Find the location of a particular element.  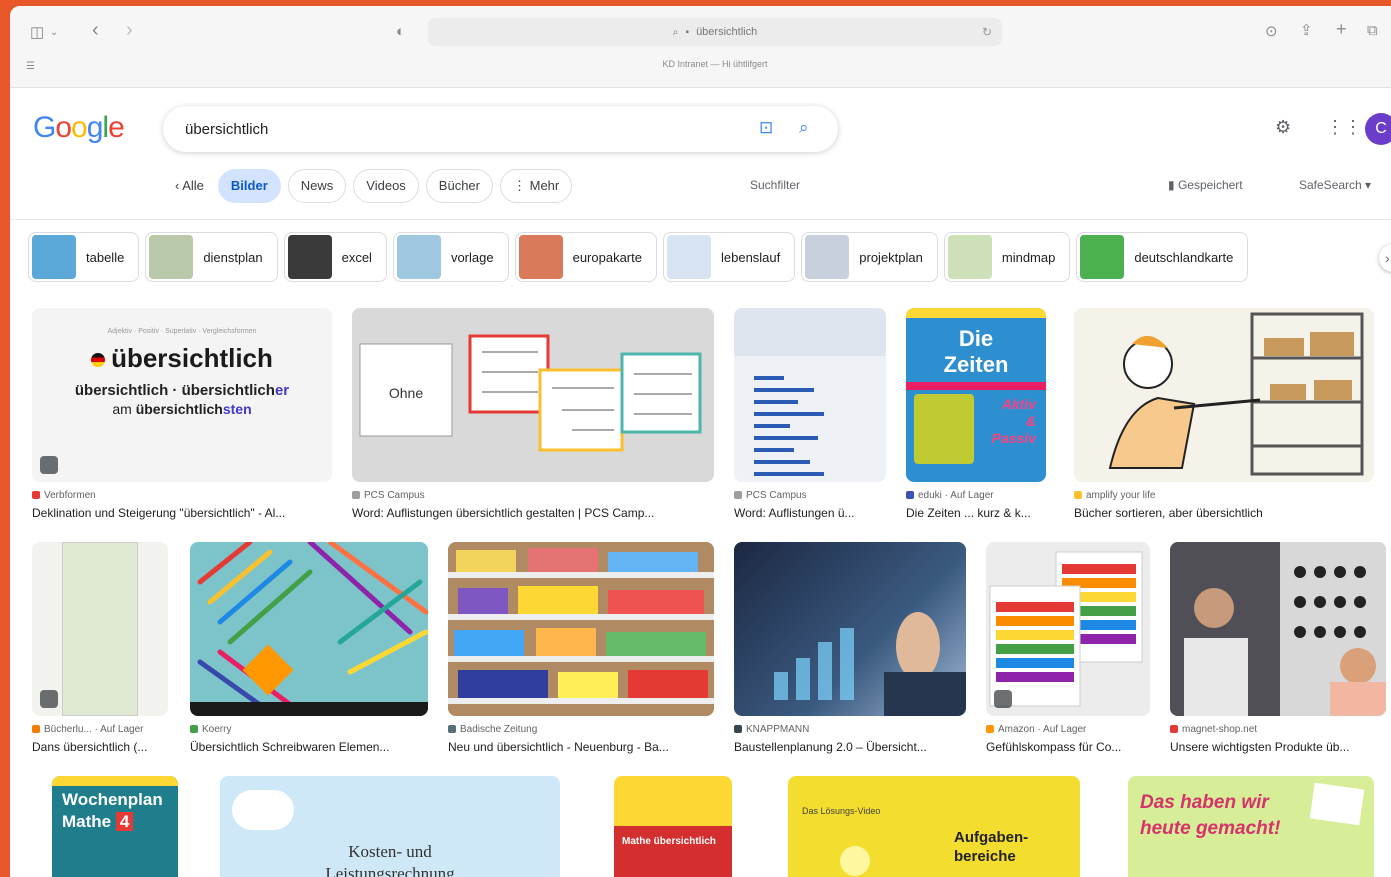

german-flag-icon is located at coordinates (98, 360).